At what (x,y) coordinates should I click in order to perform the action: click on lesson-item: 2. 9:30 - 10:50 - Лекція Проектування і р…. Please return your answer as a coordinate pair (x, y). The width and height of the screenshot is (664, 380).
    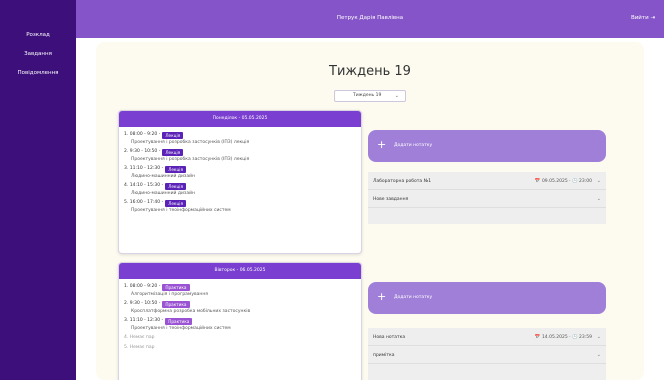
    Looking at the image, I should click on (240, 155).